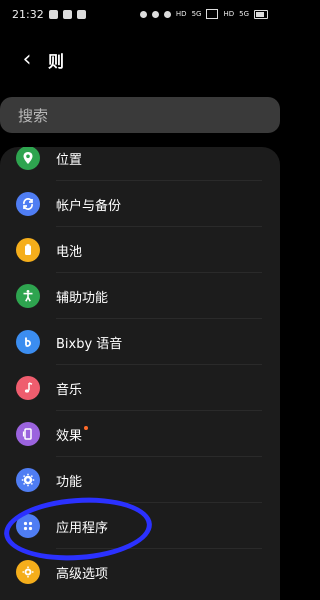 The height and width of the screenshot is (600, 320). What do you see at coordinates (33, 115) in the screenshot?
I see `search-placeholder: 搜索` at bounding box center [33, 115].